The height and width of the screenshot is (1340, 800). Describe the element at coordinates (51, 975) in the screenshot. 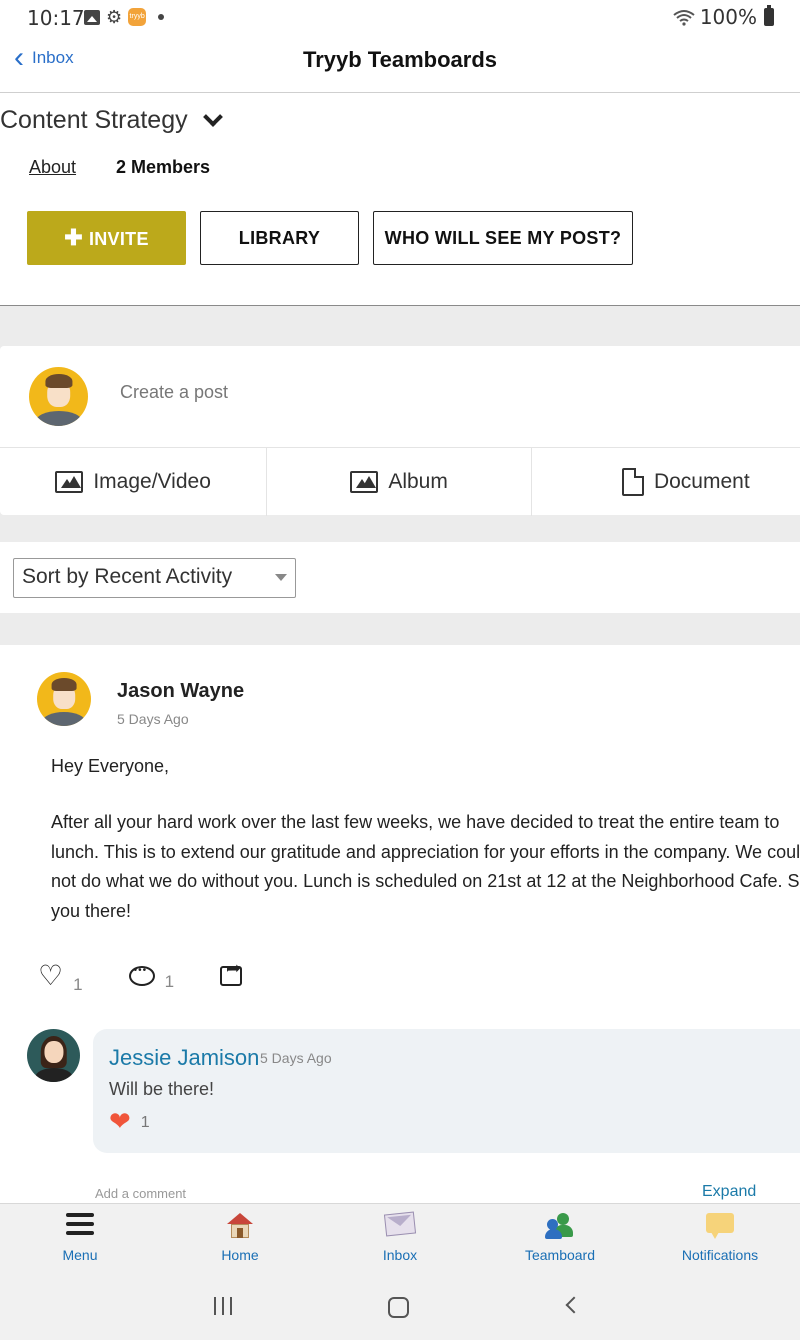

I see `heart-outline-icon: ♡` at that location.